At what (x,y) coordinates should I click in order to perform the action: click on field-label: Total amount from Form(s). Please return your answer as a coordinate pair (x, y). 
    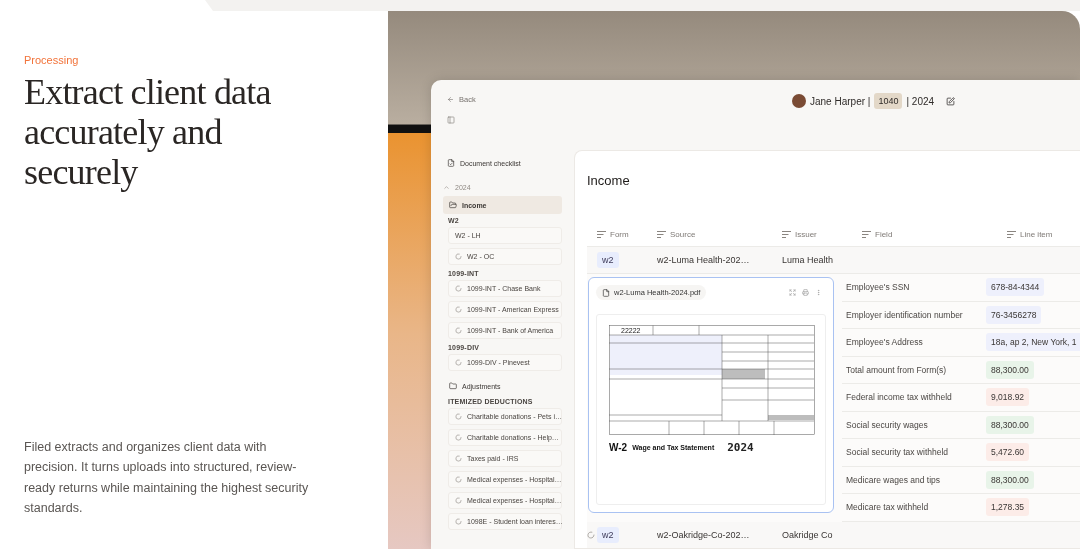
    Looking at the image, I should click on (897, 369).